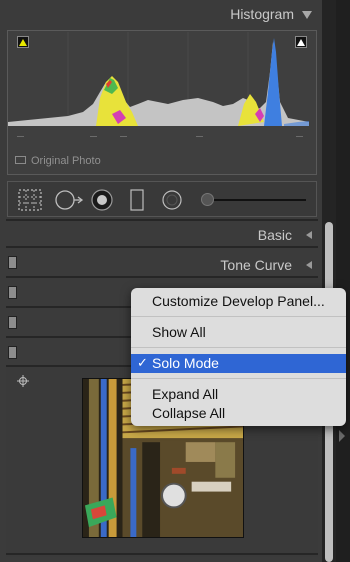  Describe the element at coordinates (102, 200) in the screenshot. I see `red-eye-icon` at that location.